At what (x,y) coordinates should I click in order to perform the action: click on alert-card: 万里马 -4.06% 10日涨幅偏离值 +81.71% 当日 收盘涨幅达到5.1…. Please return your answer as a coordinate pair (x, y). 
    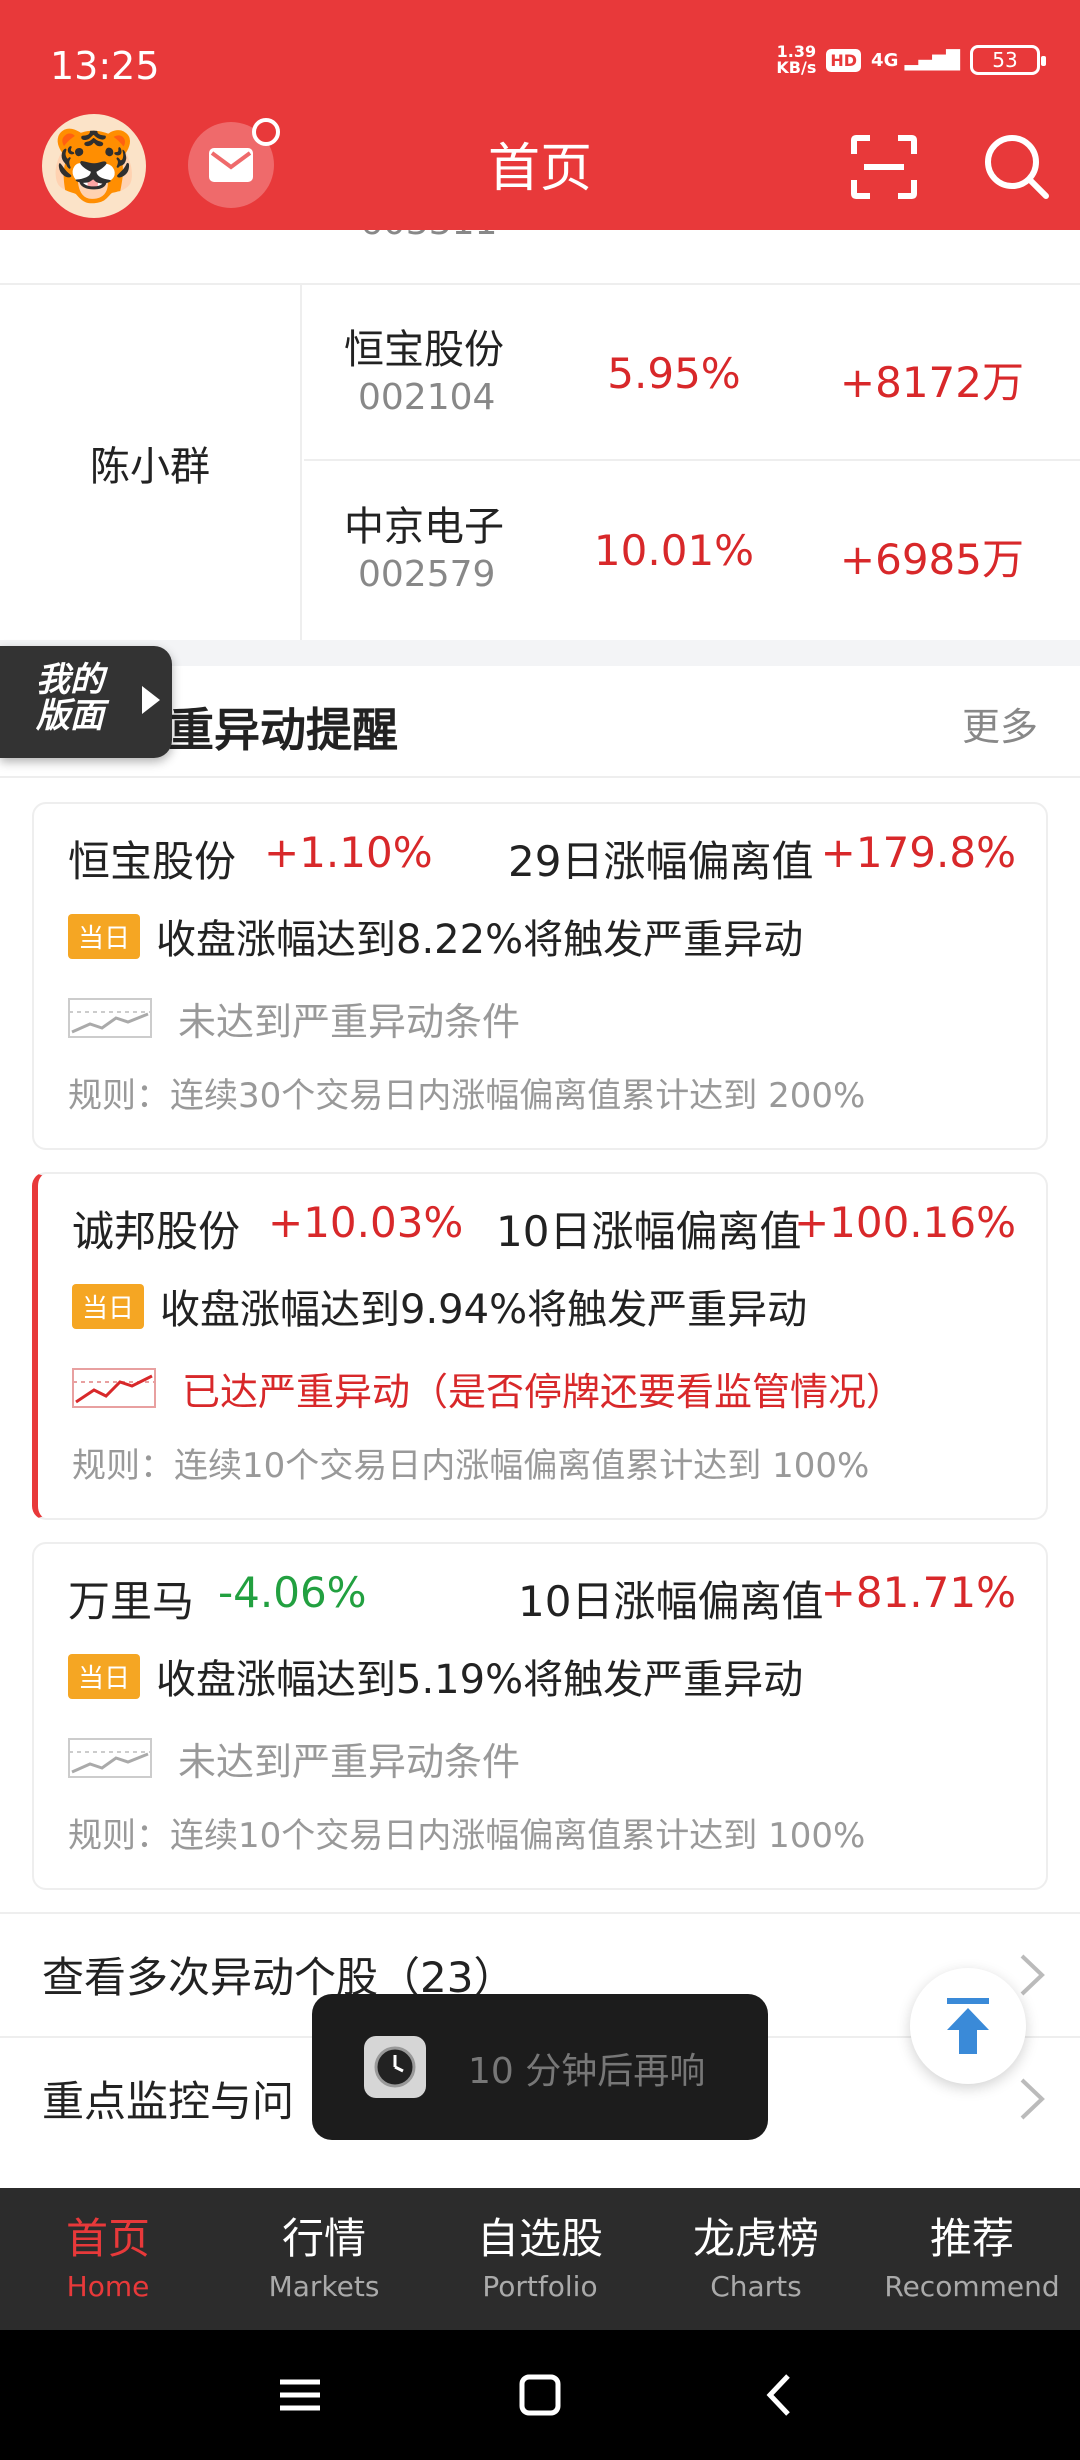
    Looking at the image, I should click on (540, 1716).